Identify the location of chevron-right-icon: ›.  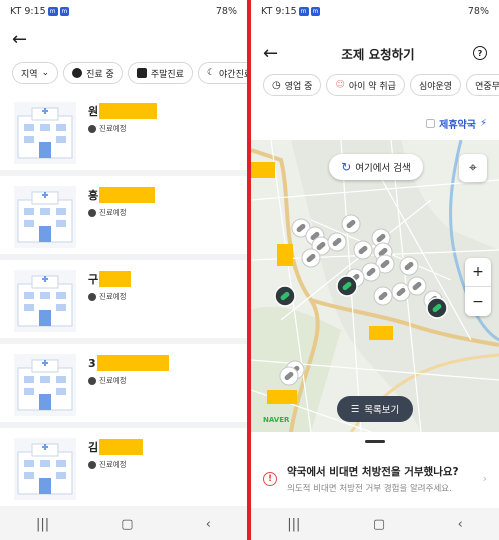
(485, 478).